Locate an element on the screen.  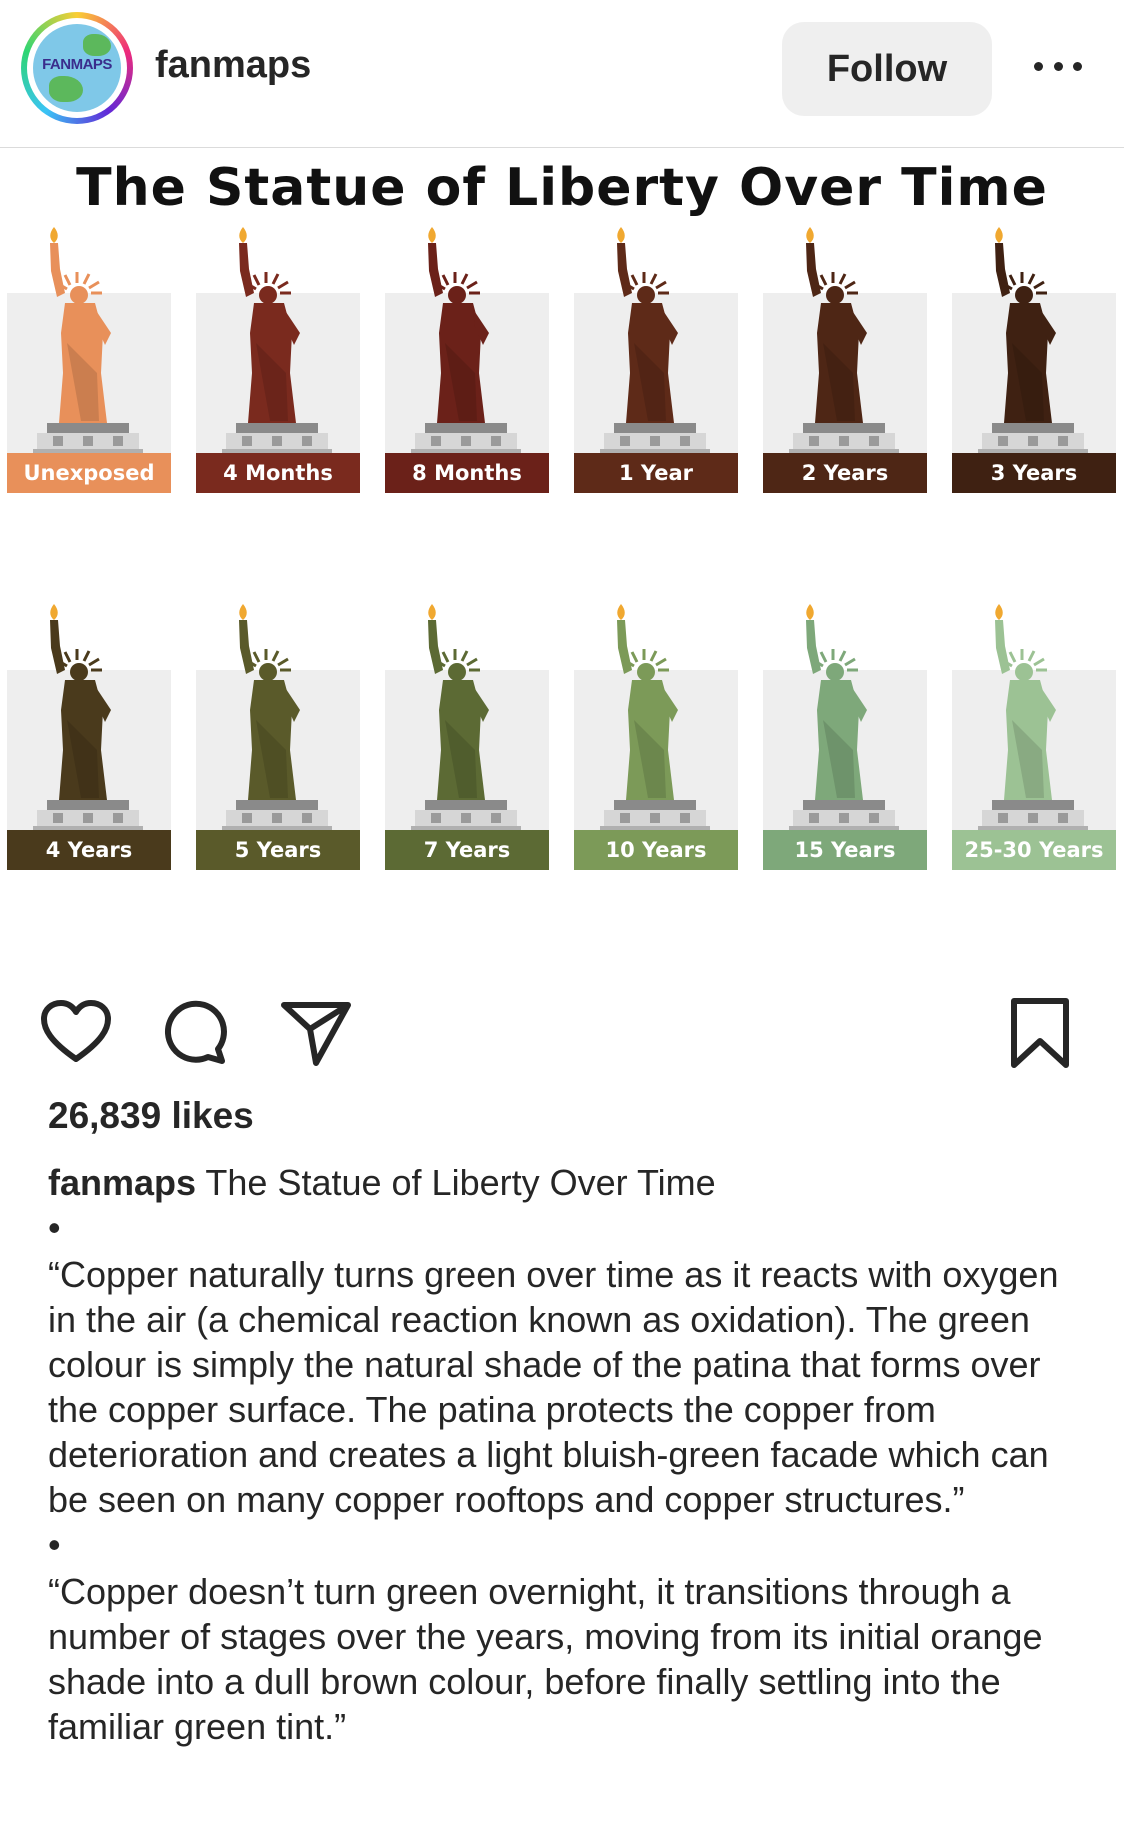
stage-label: Unexposed is located at coordinates (89, 473).